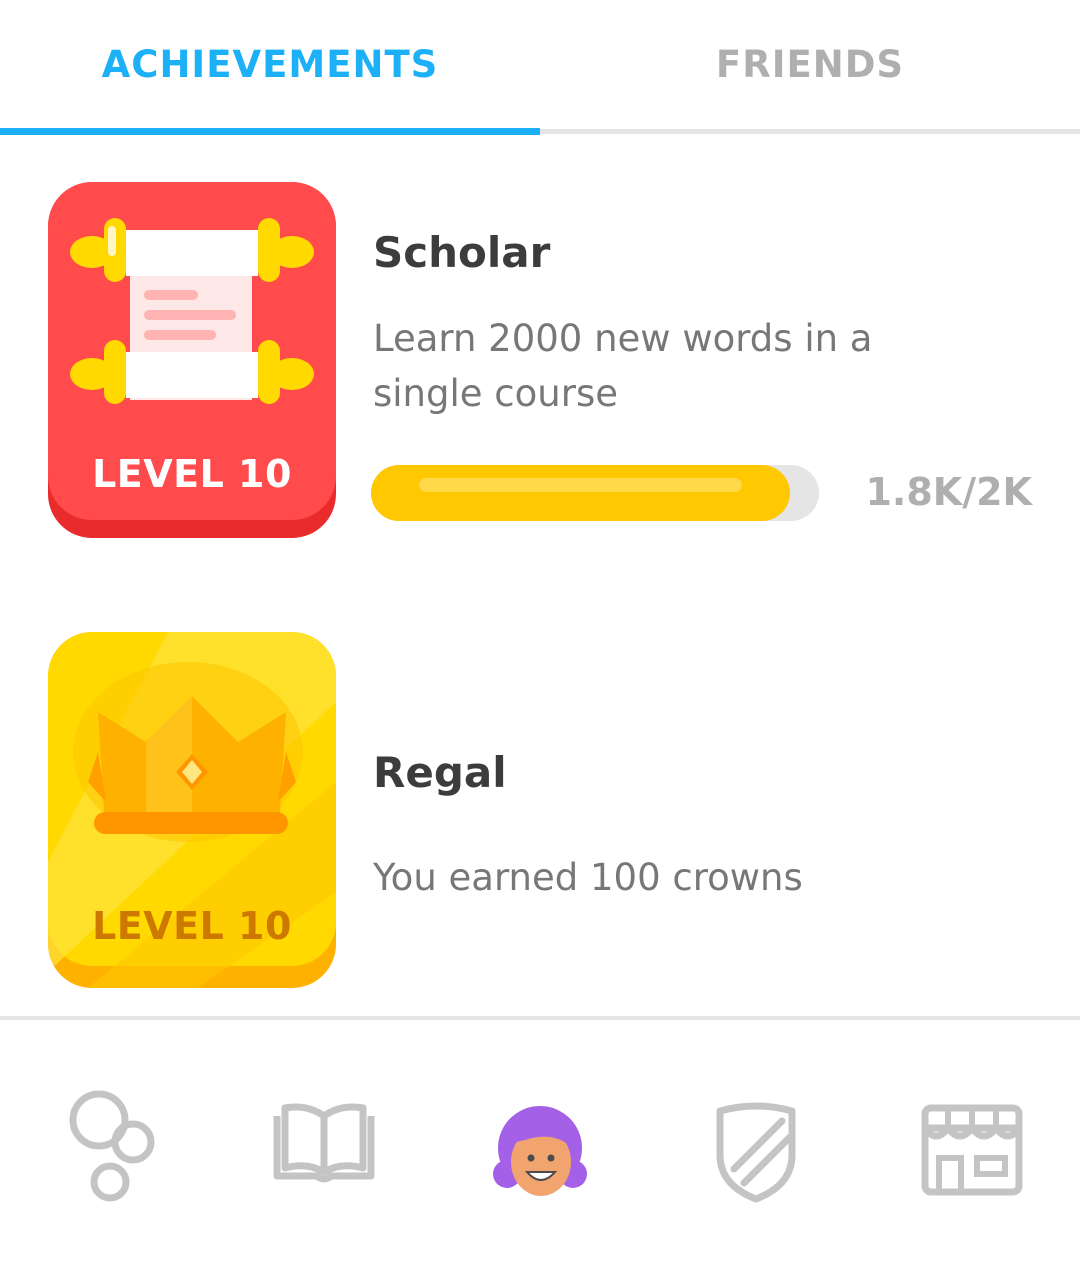  What do you see at coordinates (810, 64) in the screenshot?
I see `tab-friends: FRIENDS` at bounding box center [810, 64].